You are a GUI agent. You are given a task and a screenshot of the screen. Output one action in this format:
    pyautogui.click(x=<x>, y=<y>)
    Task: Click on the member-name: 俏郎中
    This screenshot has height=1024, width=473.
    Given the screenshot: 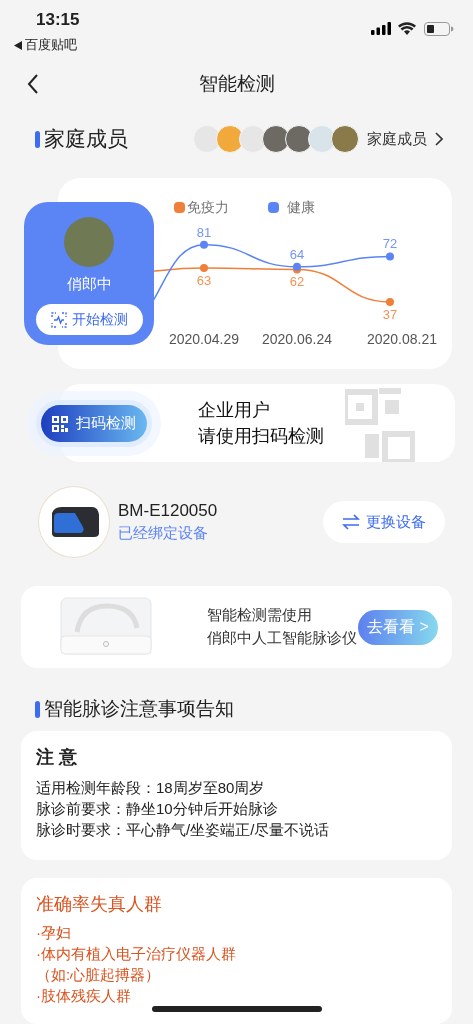 What is the action you would take?
    pyautogui.click(x=89, y=284)
    